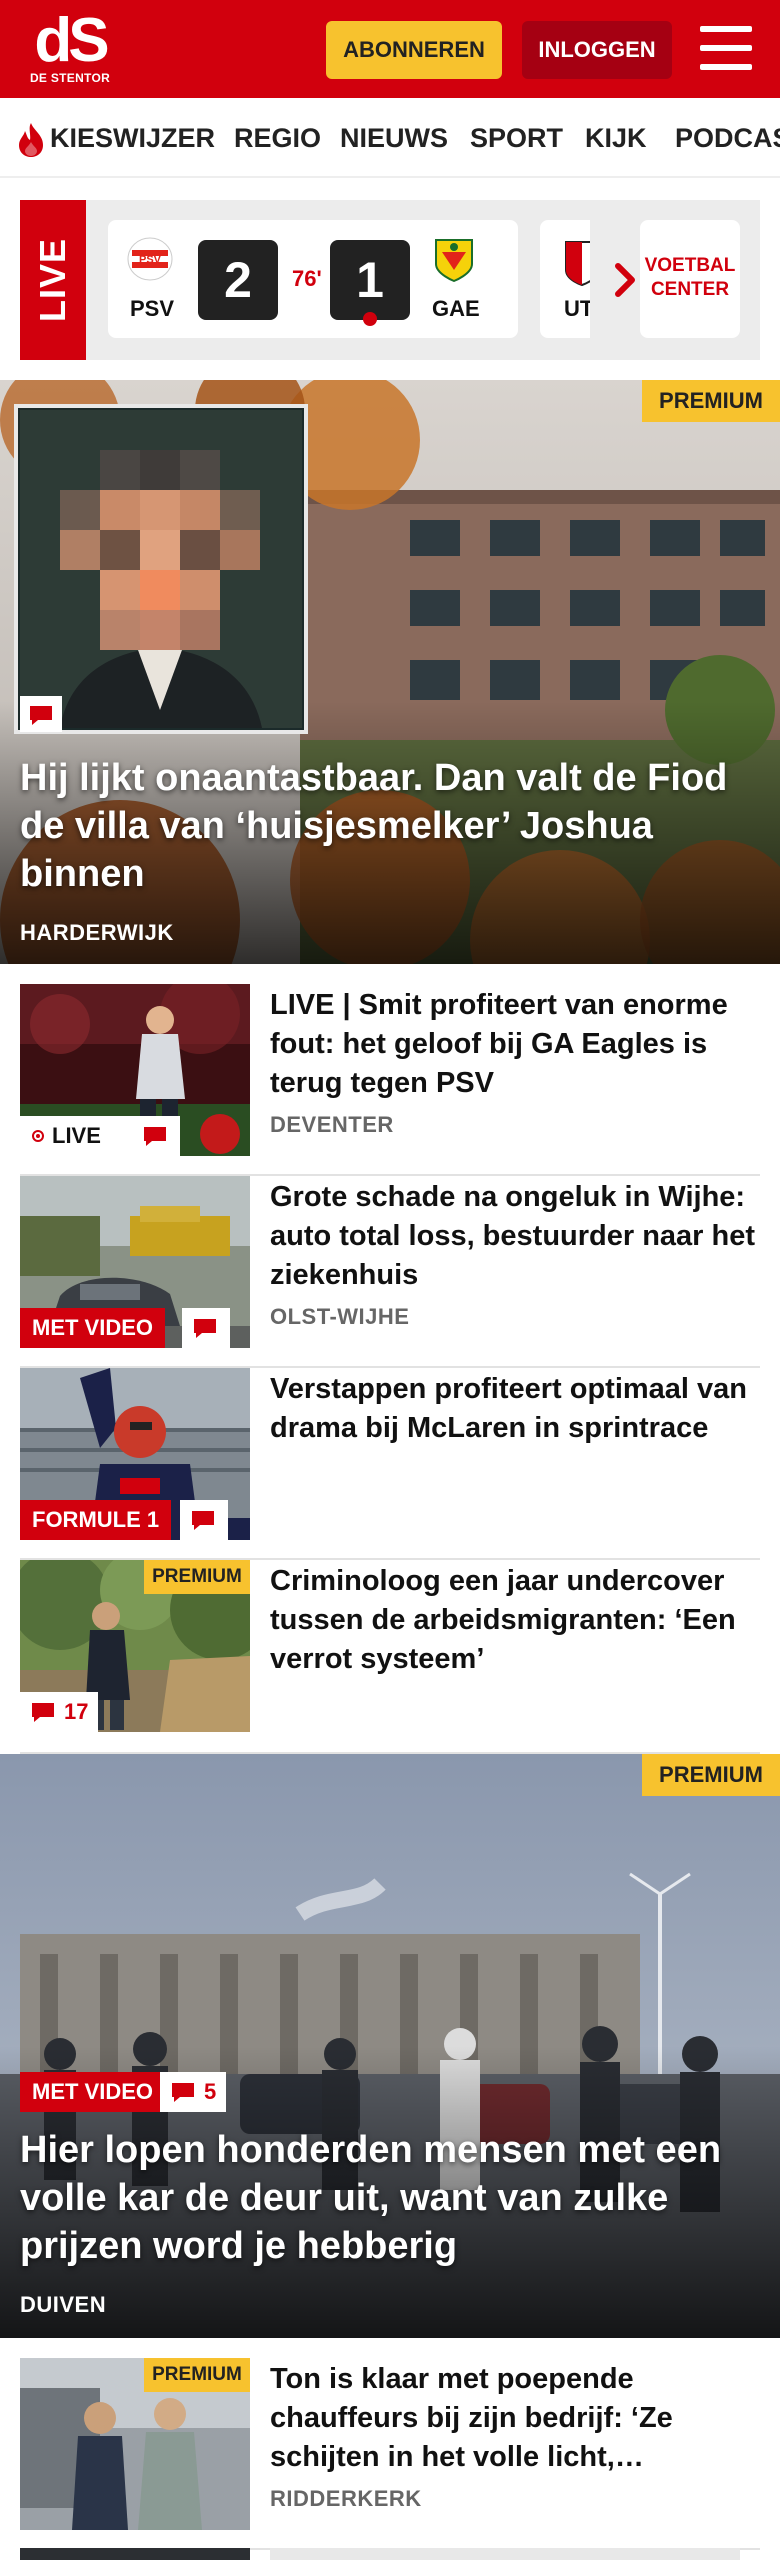 This screenshot has width=780, height=2560. Describe the element at coordinates (135, 2554) in the screenshot. I see `next-article-thumbnail-peek` at that location.